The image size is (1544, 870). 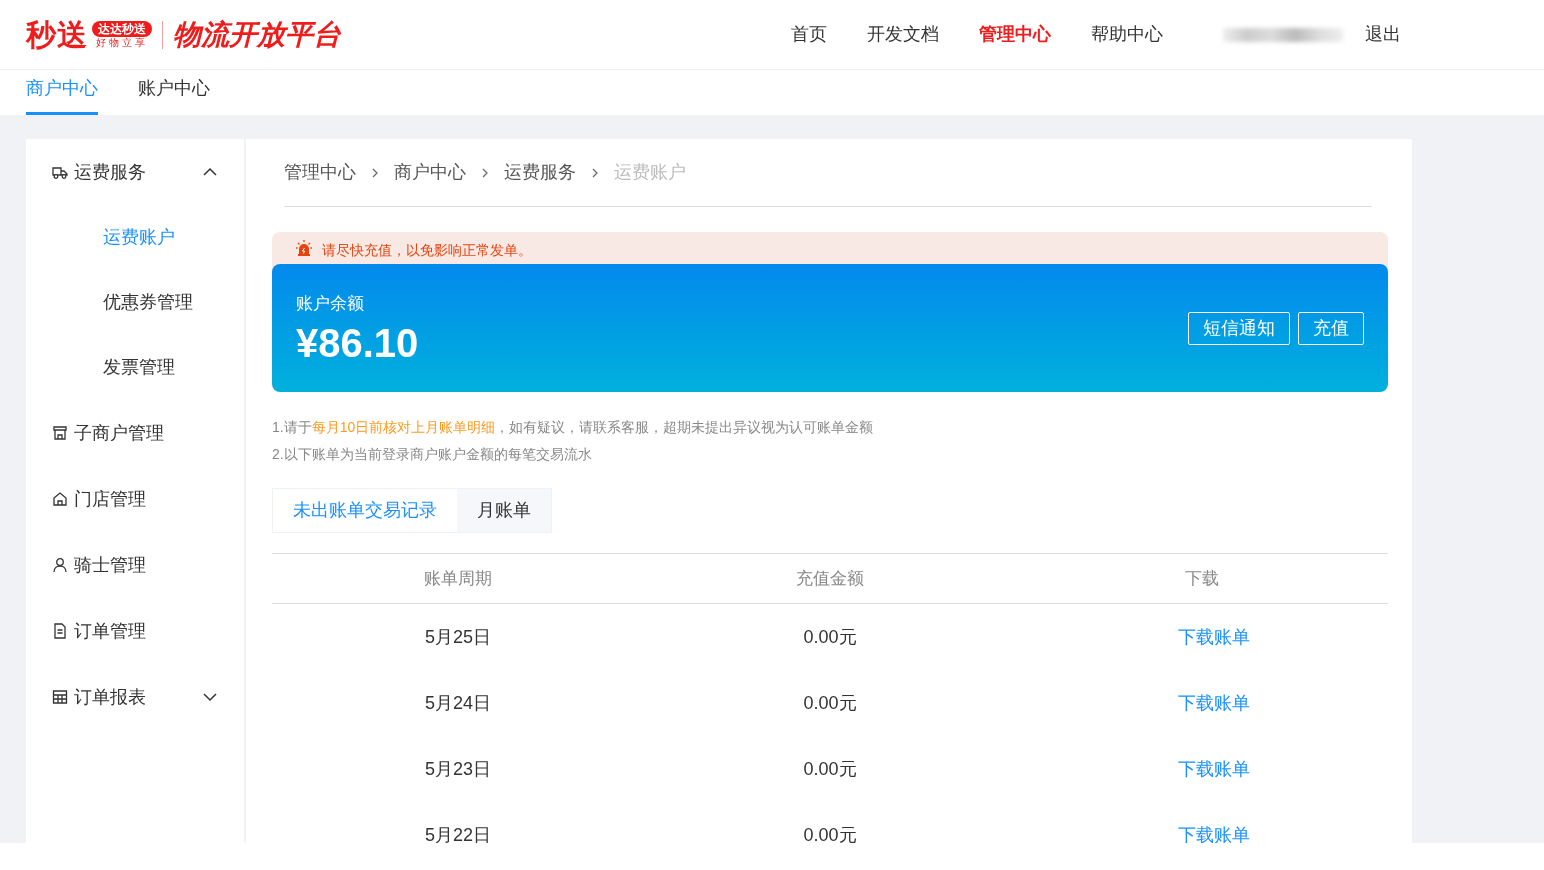 I want to click on table-cell: 5月24日, so click(x=457, y=702).